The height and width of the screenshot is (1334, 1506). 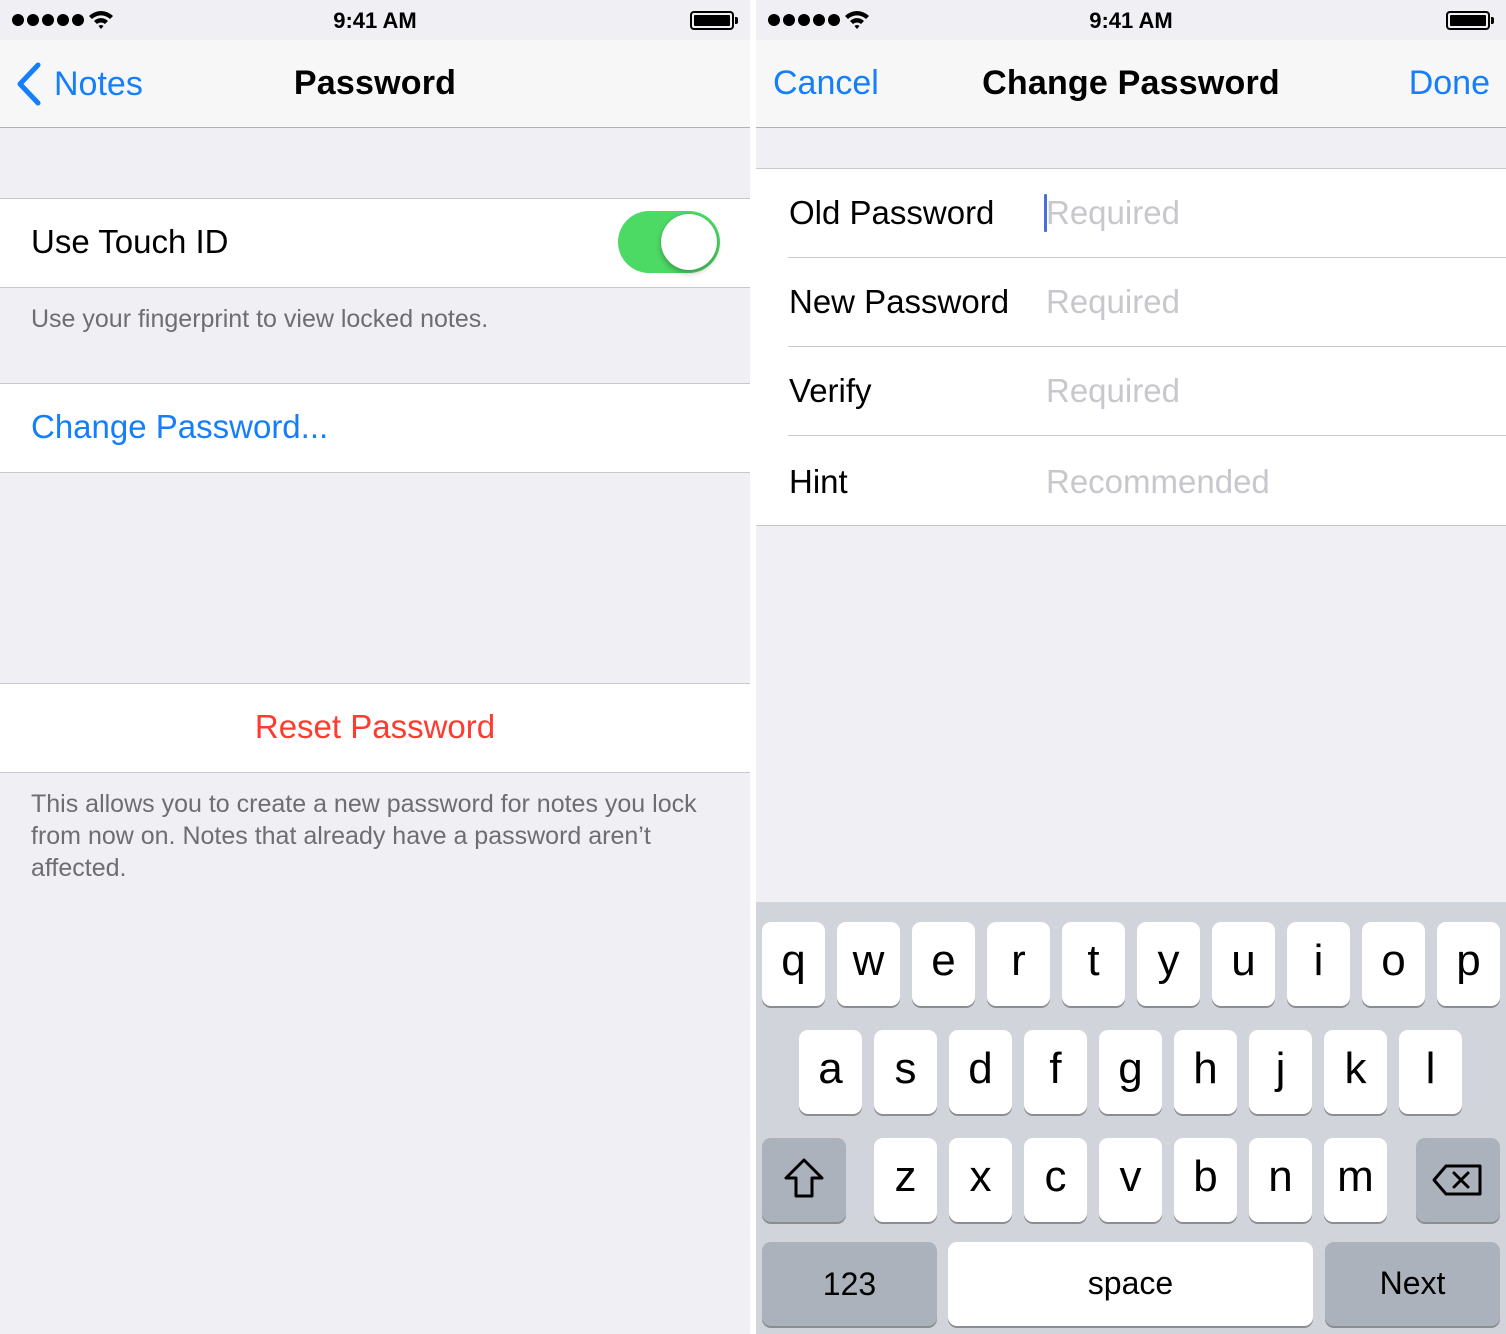 What do you see at coordinates (905, 1072) in the screenshot?
I see `key-s: s` at bounding box center [905, 1072].